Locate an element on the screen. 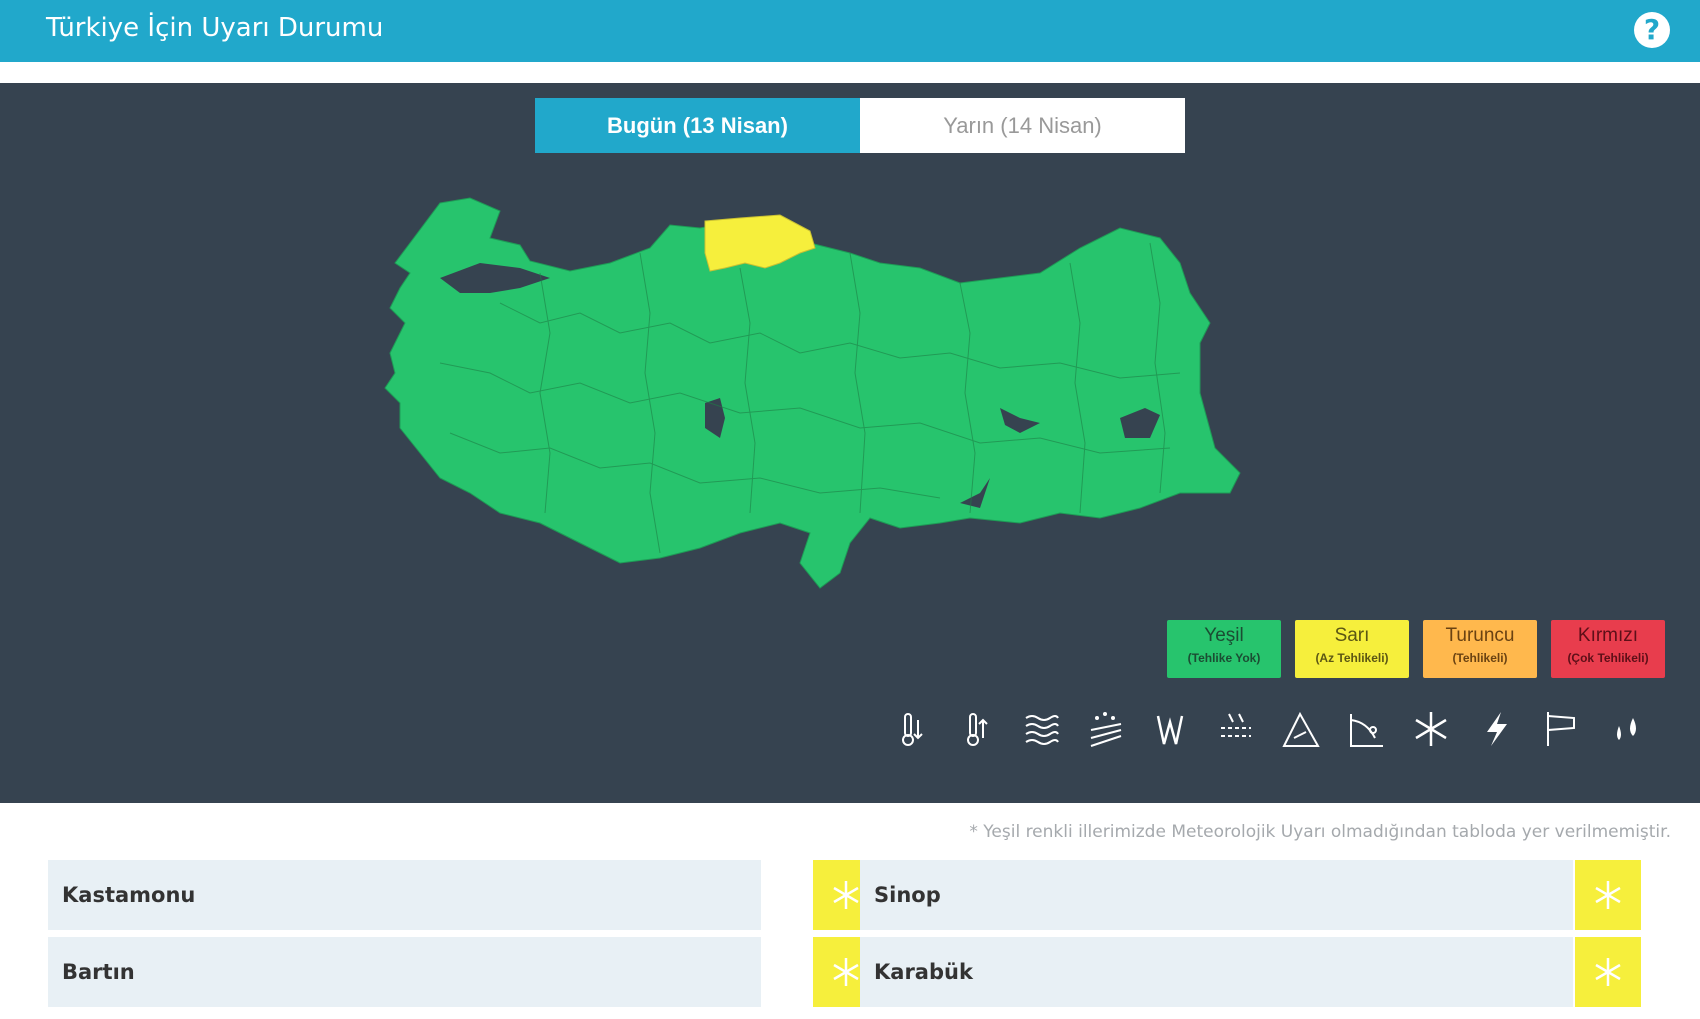  legend-green-sub: (Tehlike Yok) is located at coordinates (1224, 658).